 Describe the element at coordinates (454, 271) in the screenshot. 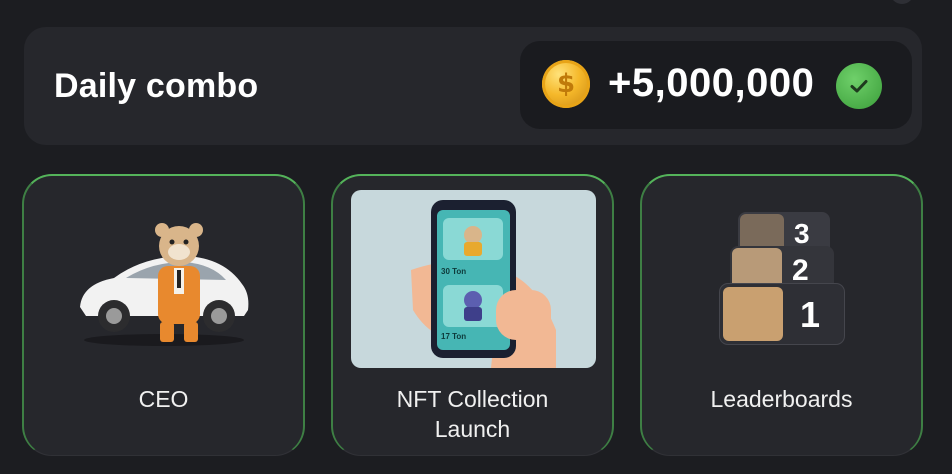

I see `nft-item-price-1: 30 Ton` at that location.